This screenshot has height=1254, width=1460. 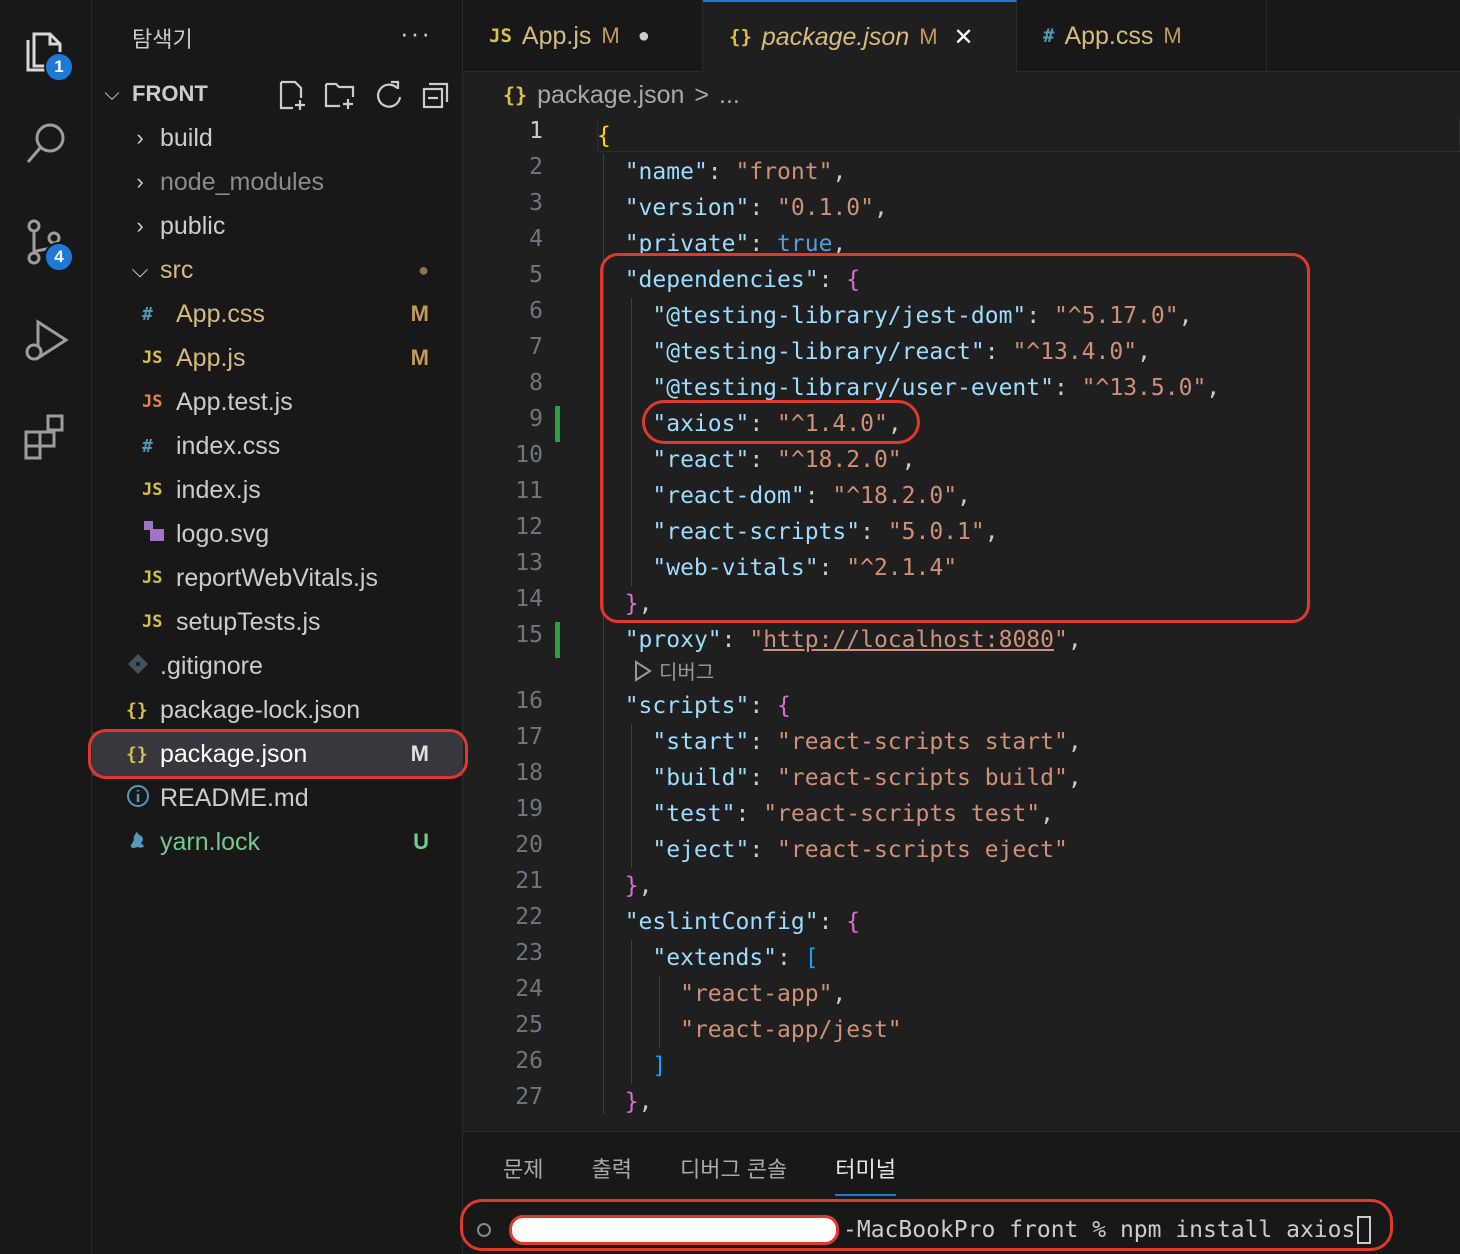 I want to click on code-line-24: "react-app",, so click(x=763, y=994).